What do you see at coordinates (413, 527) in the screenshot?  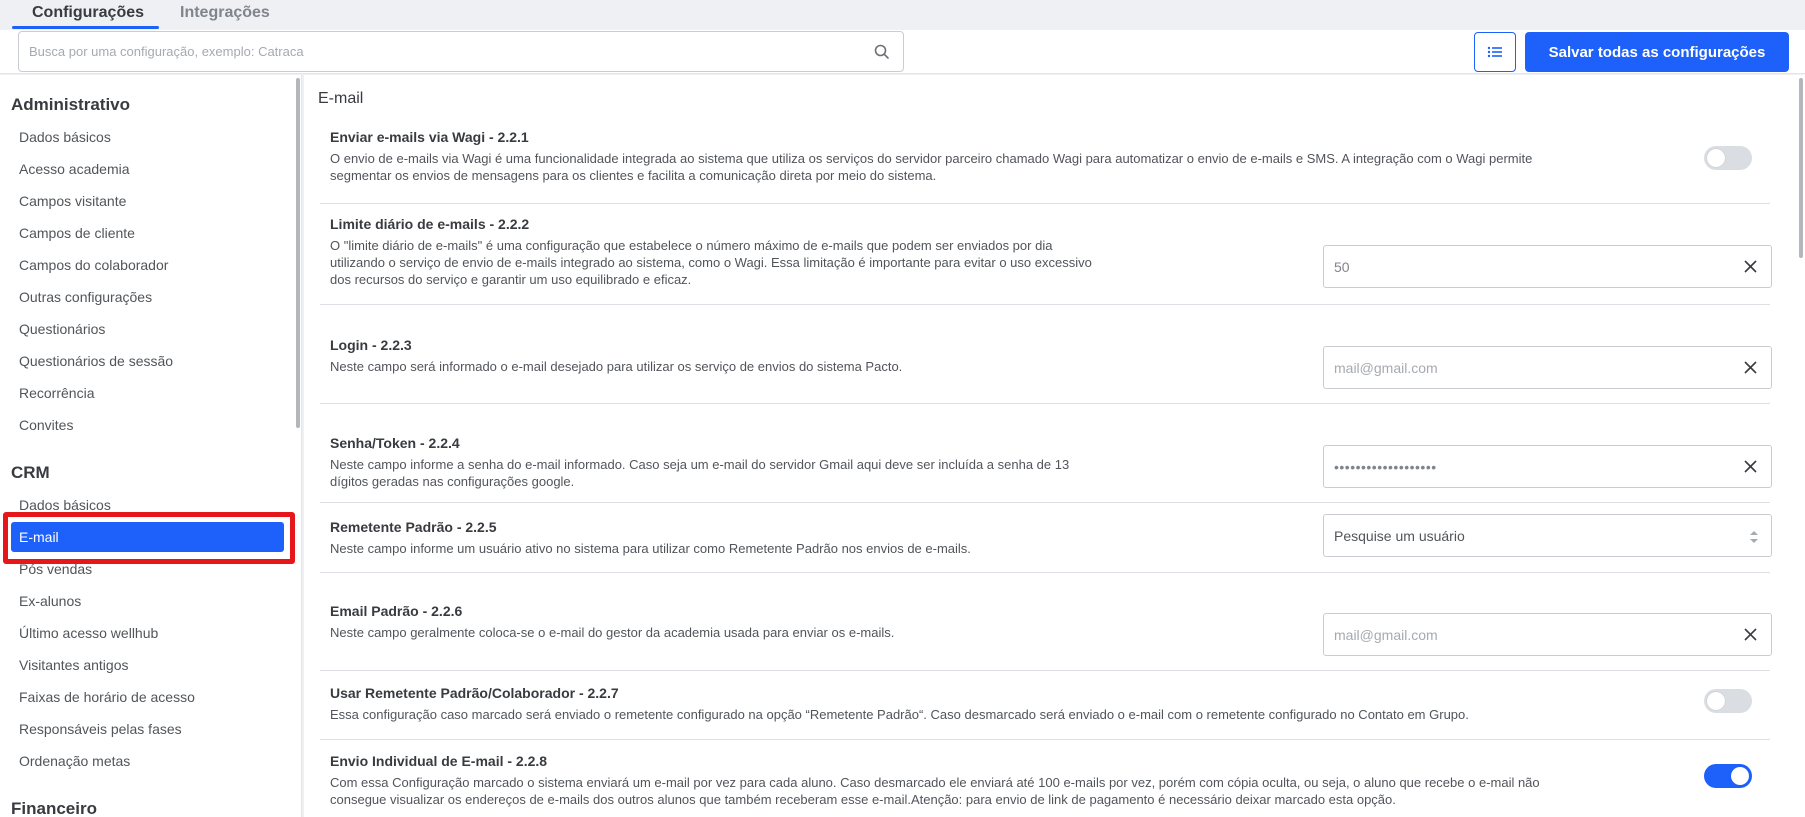 I see `setting-title: Remetente Padrão - 2.2.5` at bounding box center [413, 527].